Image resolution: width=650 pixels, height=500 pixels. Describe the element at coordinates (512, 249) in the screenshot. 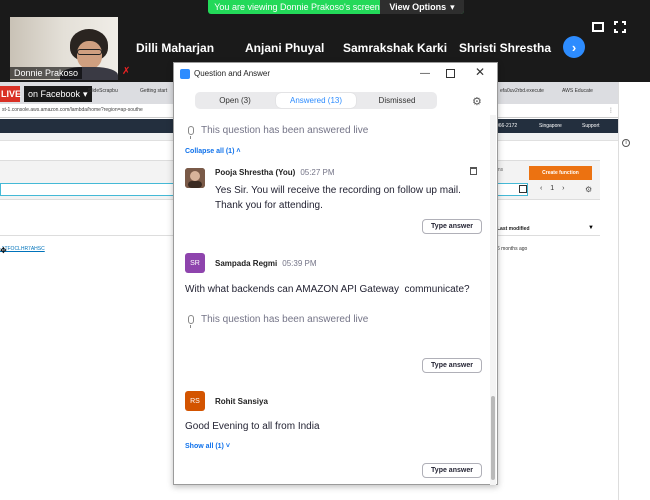

I see `function-last-modified: 6 months ago` at that location.